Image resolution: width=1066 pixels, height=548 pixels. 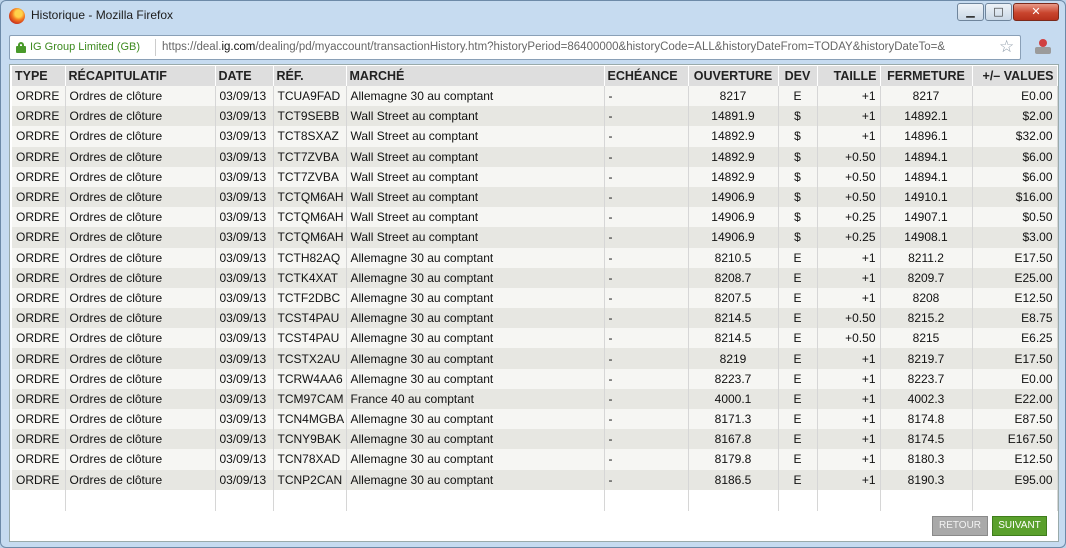 What do you see at coordinates (140, 76) in the screenshot?
I see `column-header-recap: RÉCAPITULATIF` at bounding box center [140, 76].